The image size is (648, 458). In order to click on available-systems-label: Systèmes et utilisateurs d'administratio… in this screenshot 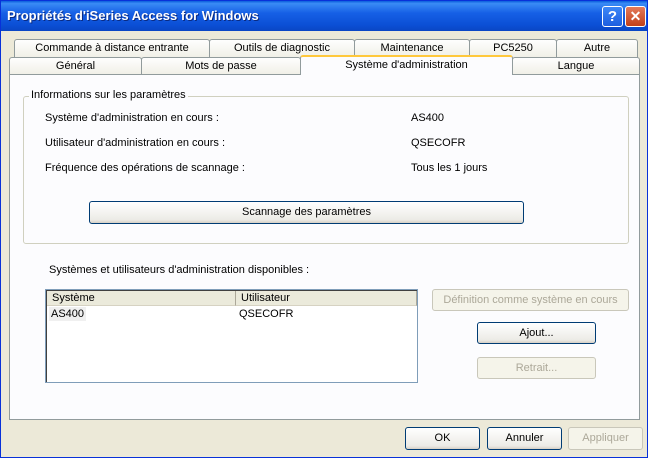, I will do `click(179, 270)`.